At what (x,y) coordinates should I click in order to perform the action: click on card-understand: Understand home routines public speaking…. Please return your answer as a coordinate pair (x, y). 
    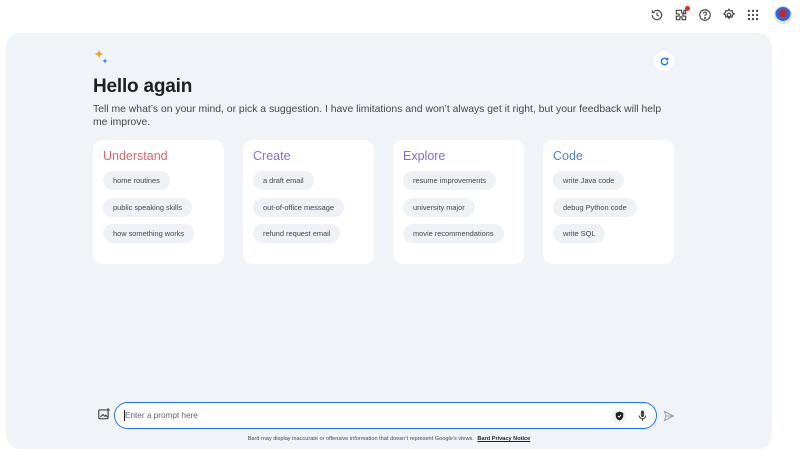
    Looking at the image, I should click on (158, 202).